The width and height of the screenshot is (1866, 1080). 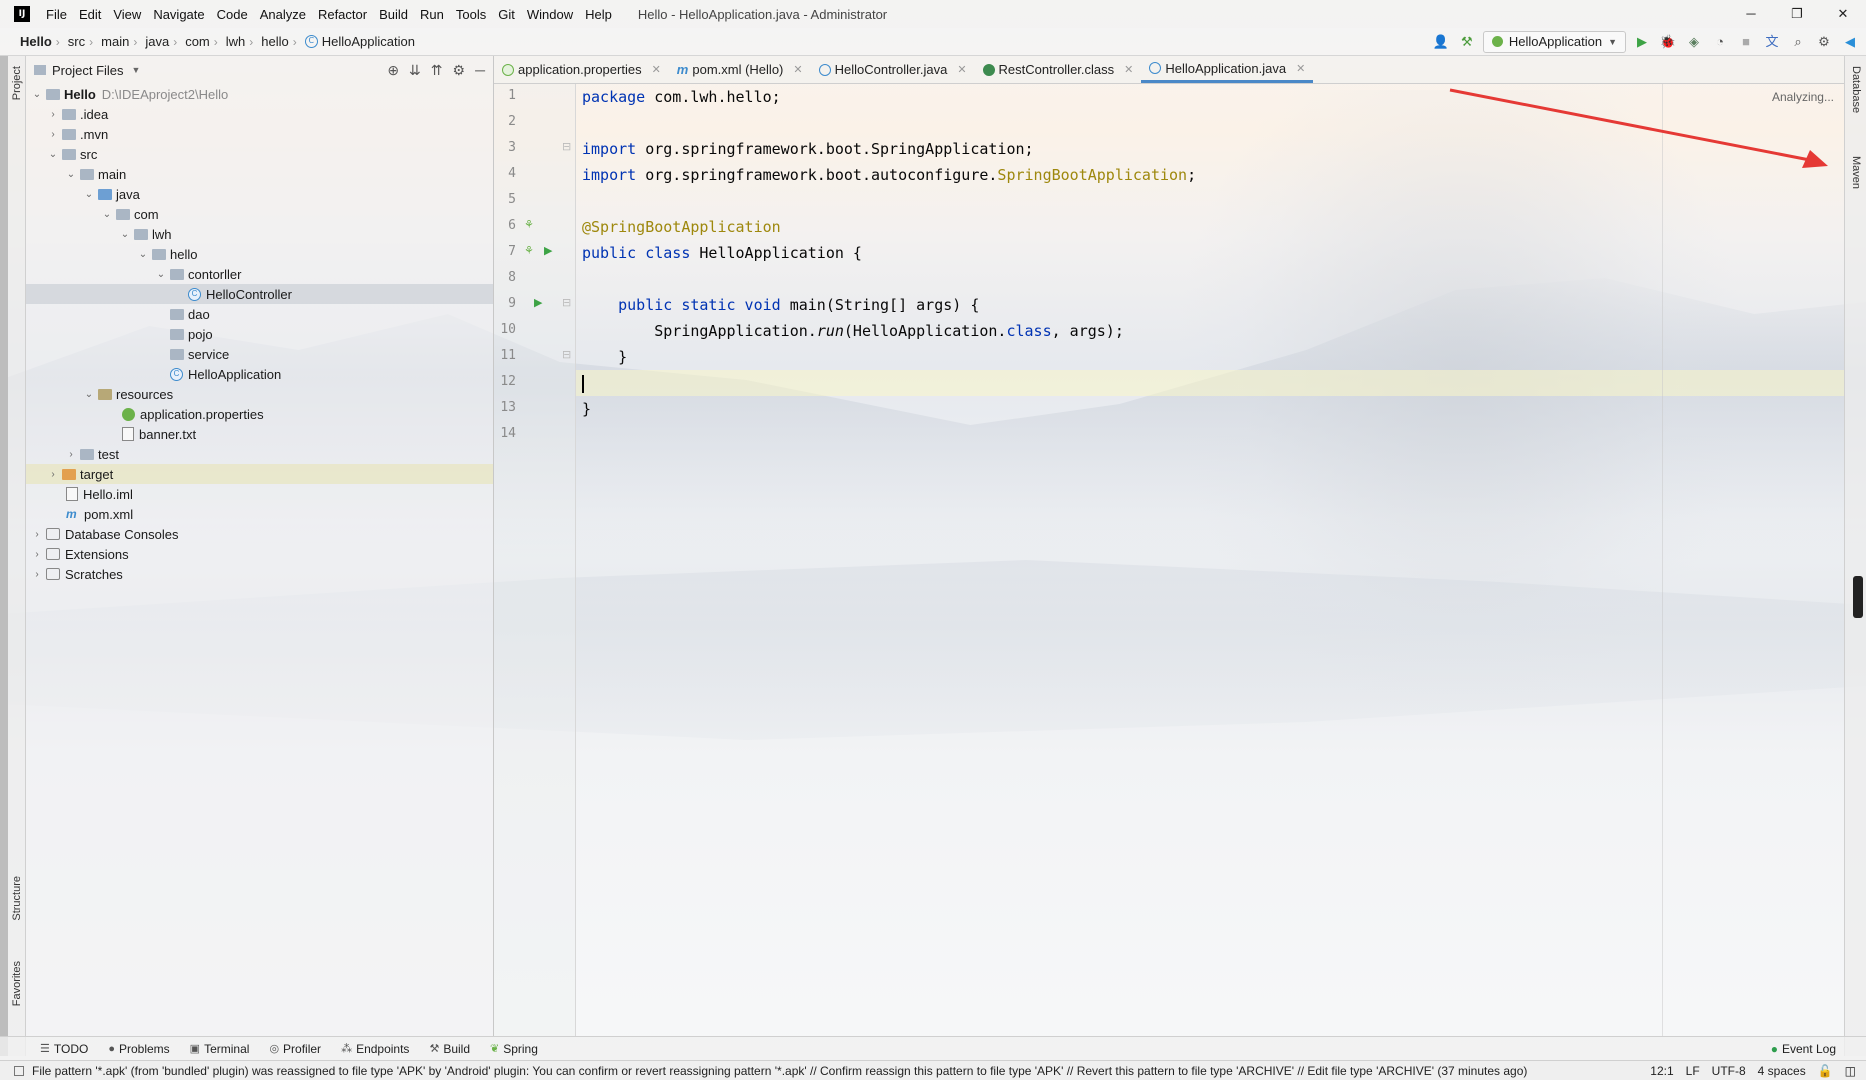 What do you see at coordinates (138, 1049) in the screenshot?
I see `problems-tool-button: ● Problems` at bounding box center [138, 1049].